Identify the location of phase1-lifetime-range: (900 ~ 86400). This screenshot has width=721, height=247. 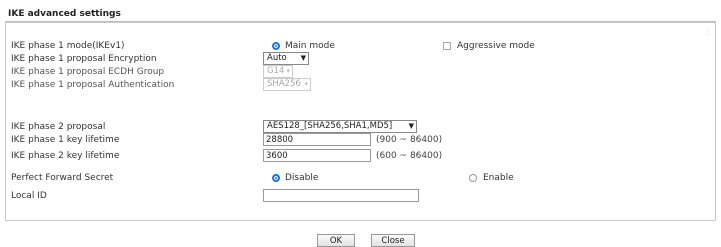
(409, 140).